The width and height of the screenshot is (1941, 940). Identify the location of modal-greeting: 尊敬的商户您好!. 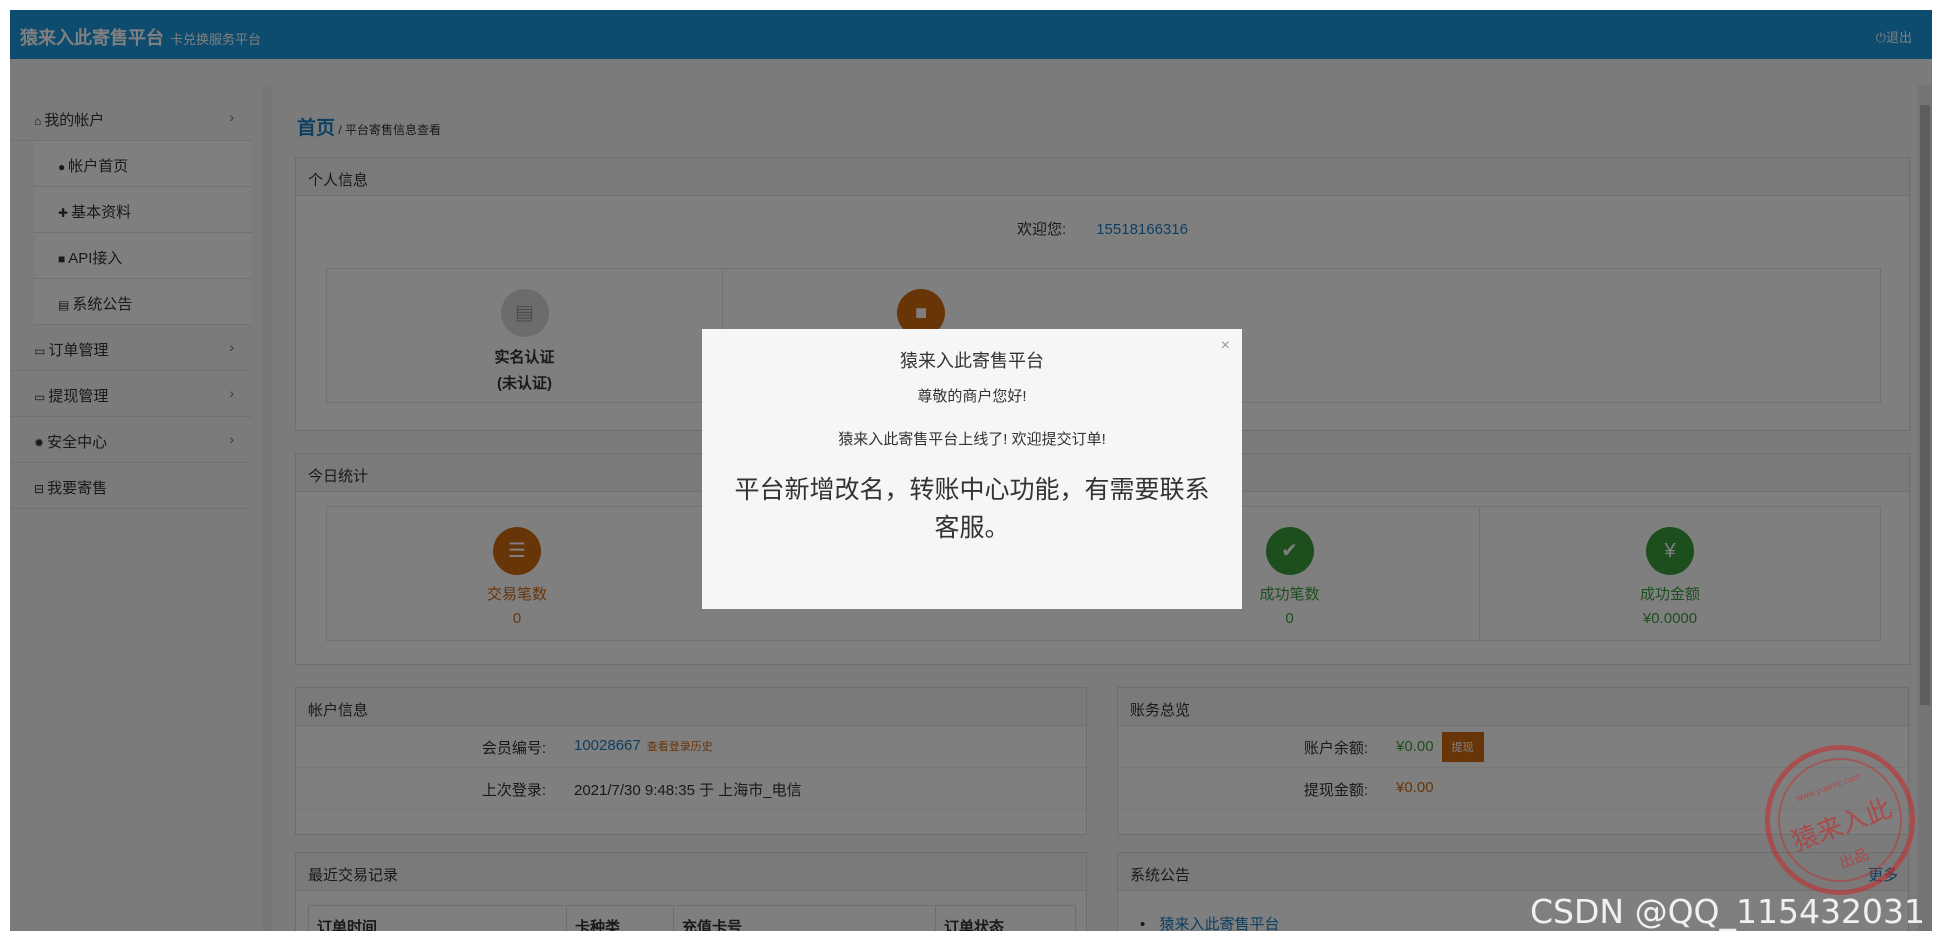
(972, 396).